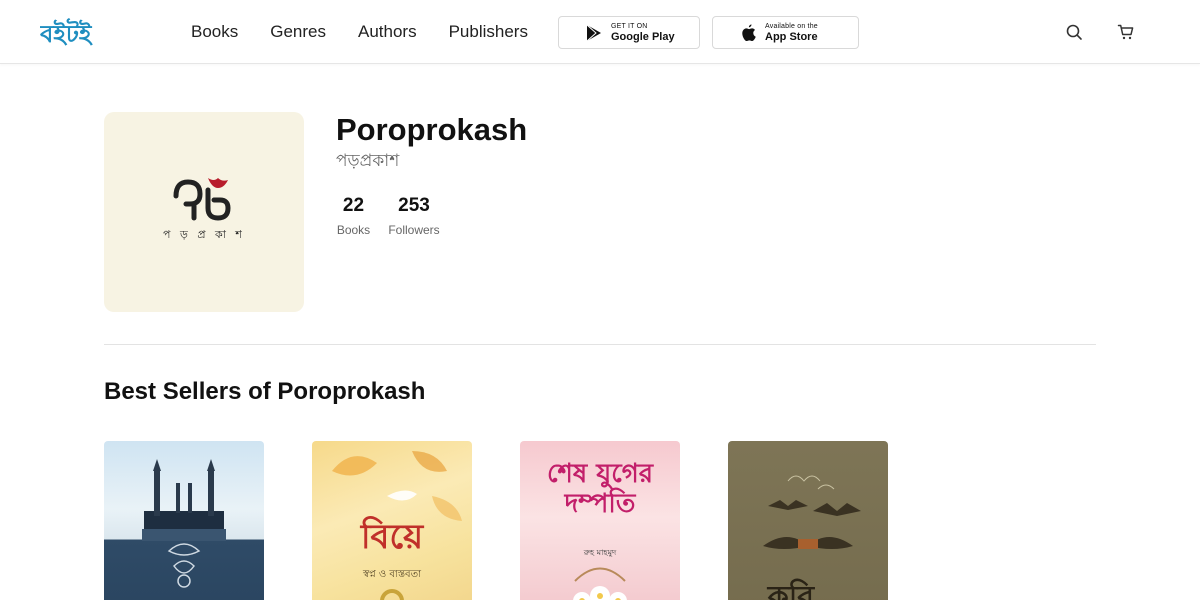 The width and height of the screenshot is (1200, 600). Describe the element at coordinates (414, 205) in the screenshot. I see `followers-count: 253` at that location.